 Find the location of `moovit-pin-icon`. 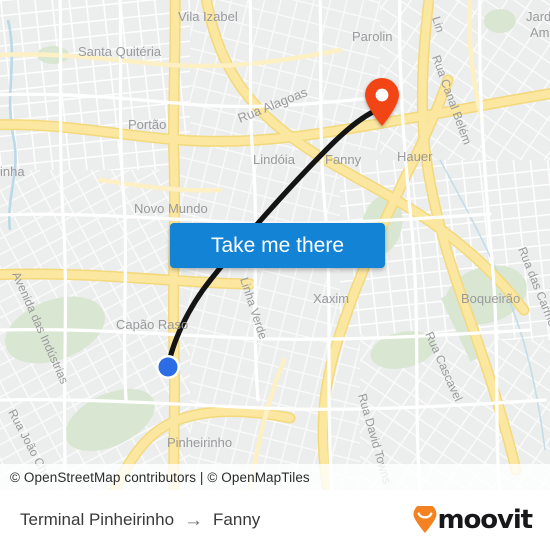

moovit-pin-icon is located at coordinates (425, 519).